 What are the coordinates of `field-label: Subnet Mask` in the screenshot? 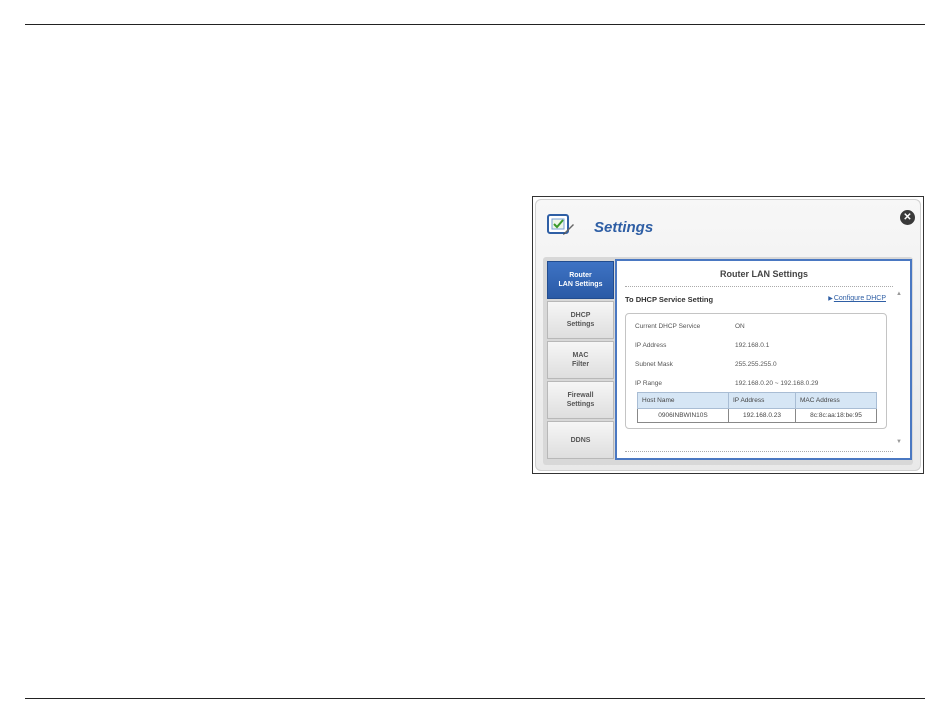 It's located at (654, 364).